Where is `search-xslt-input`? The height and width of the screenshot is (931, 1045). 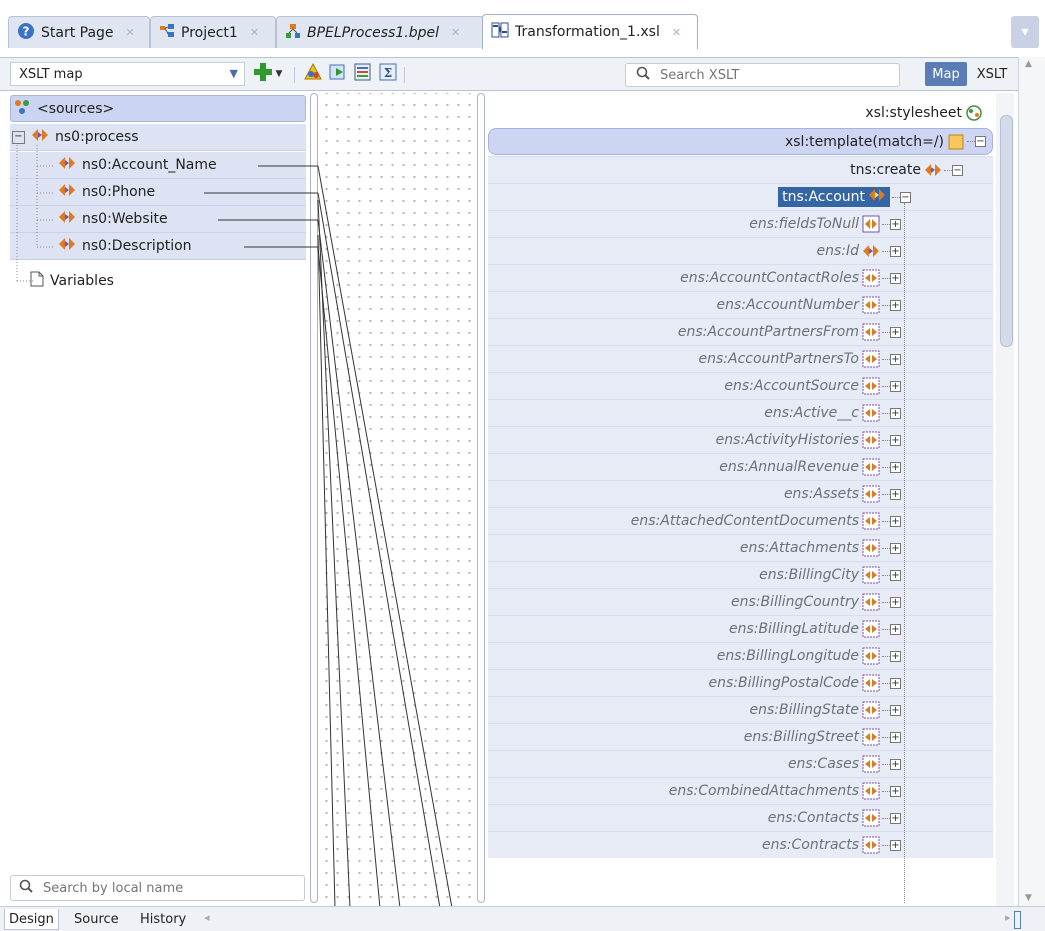 search-xslt-input is located at coordinates (770, 75).